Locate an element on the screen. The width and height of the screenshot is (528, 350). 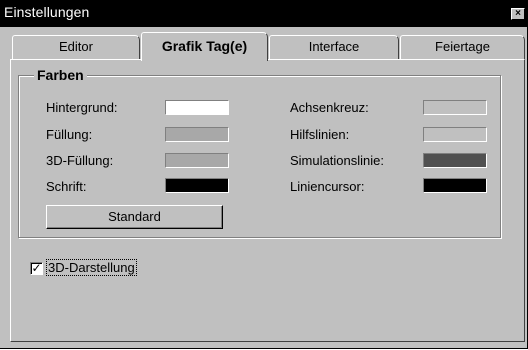
3d-darstellung-checkbox: ✓ is located at coordinates (36, 268).